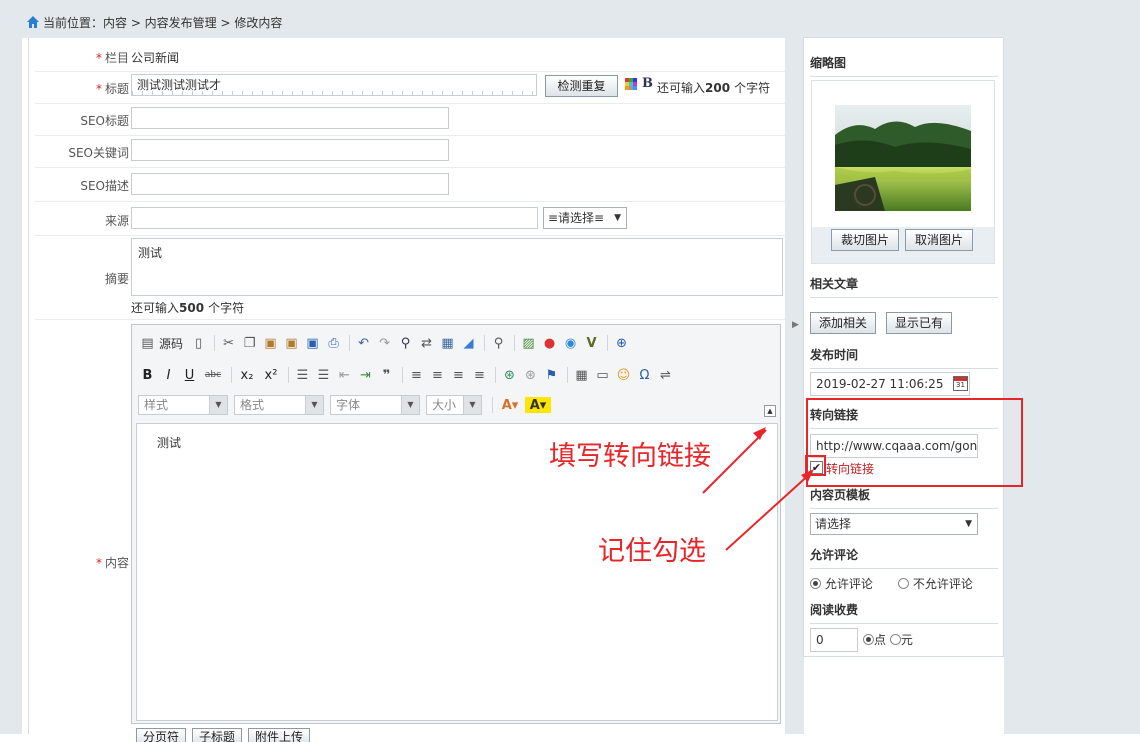  What do you see at coordinates (939, 240) in the screenshot?
I see `cancel-image-button: 取消图片` at bounding box center [939, 240].